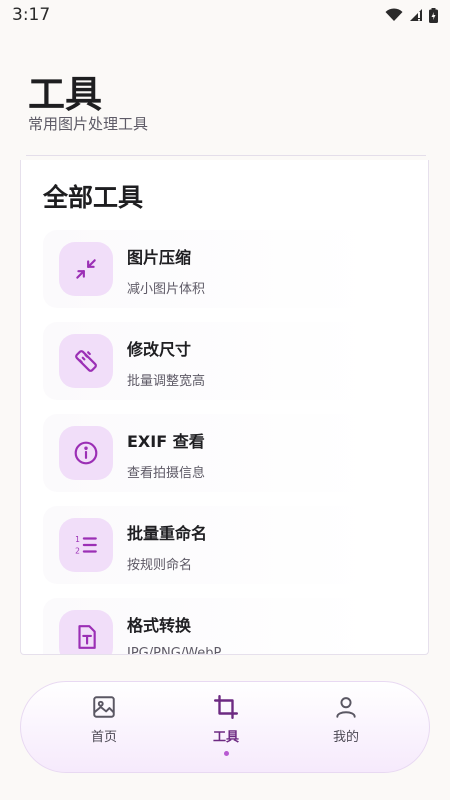 Image resolution: width=450 pixels, height=800 pixels. What do you see at coordinates (159, 625) in the screenshot?
I see `tool-name: 格式转换` at bounding box center [159, 625].